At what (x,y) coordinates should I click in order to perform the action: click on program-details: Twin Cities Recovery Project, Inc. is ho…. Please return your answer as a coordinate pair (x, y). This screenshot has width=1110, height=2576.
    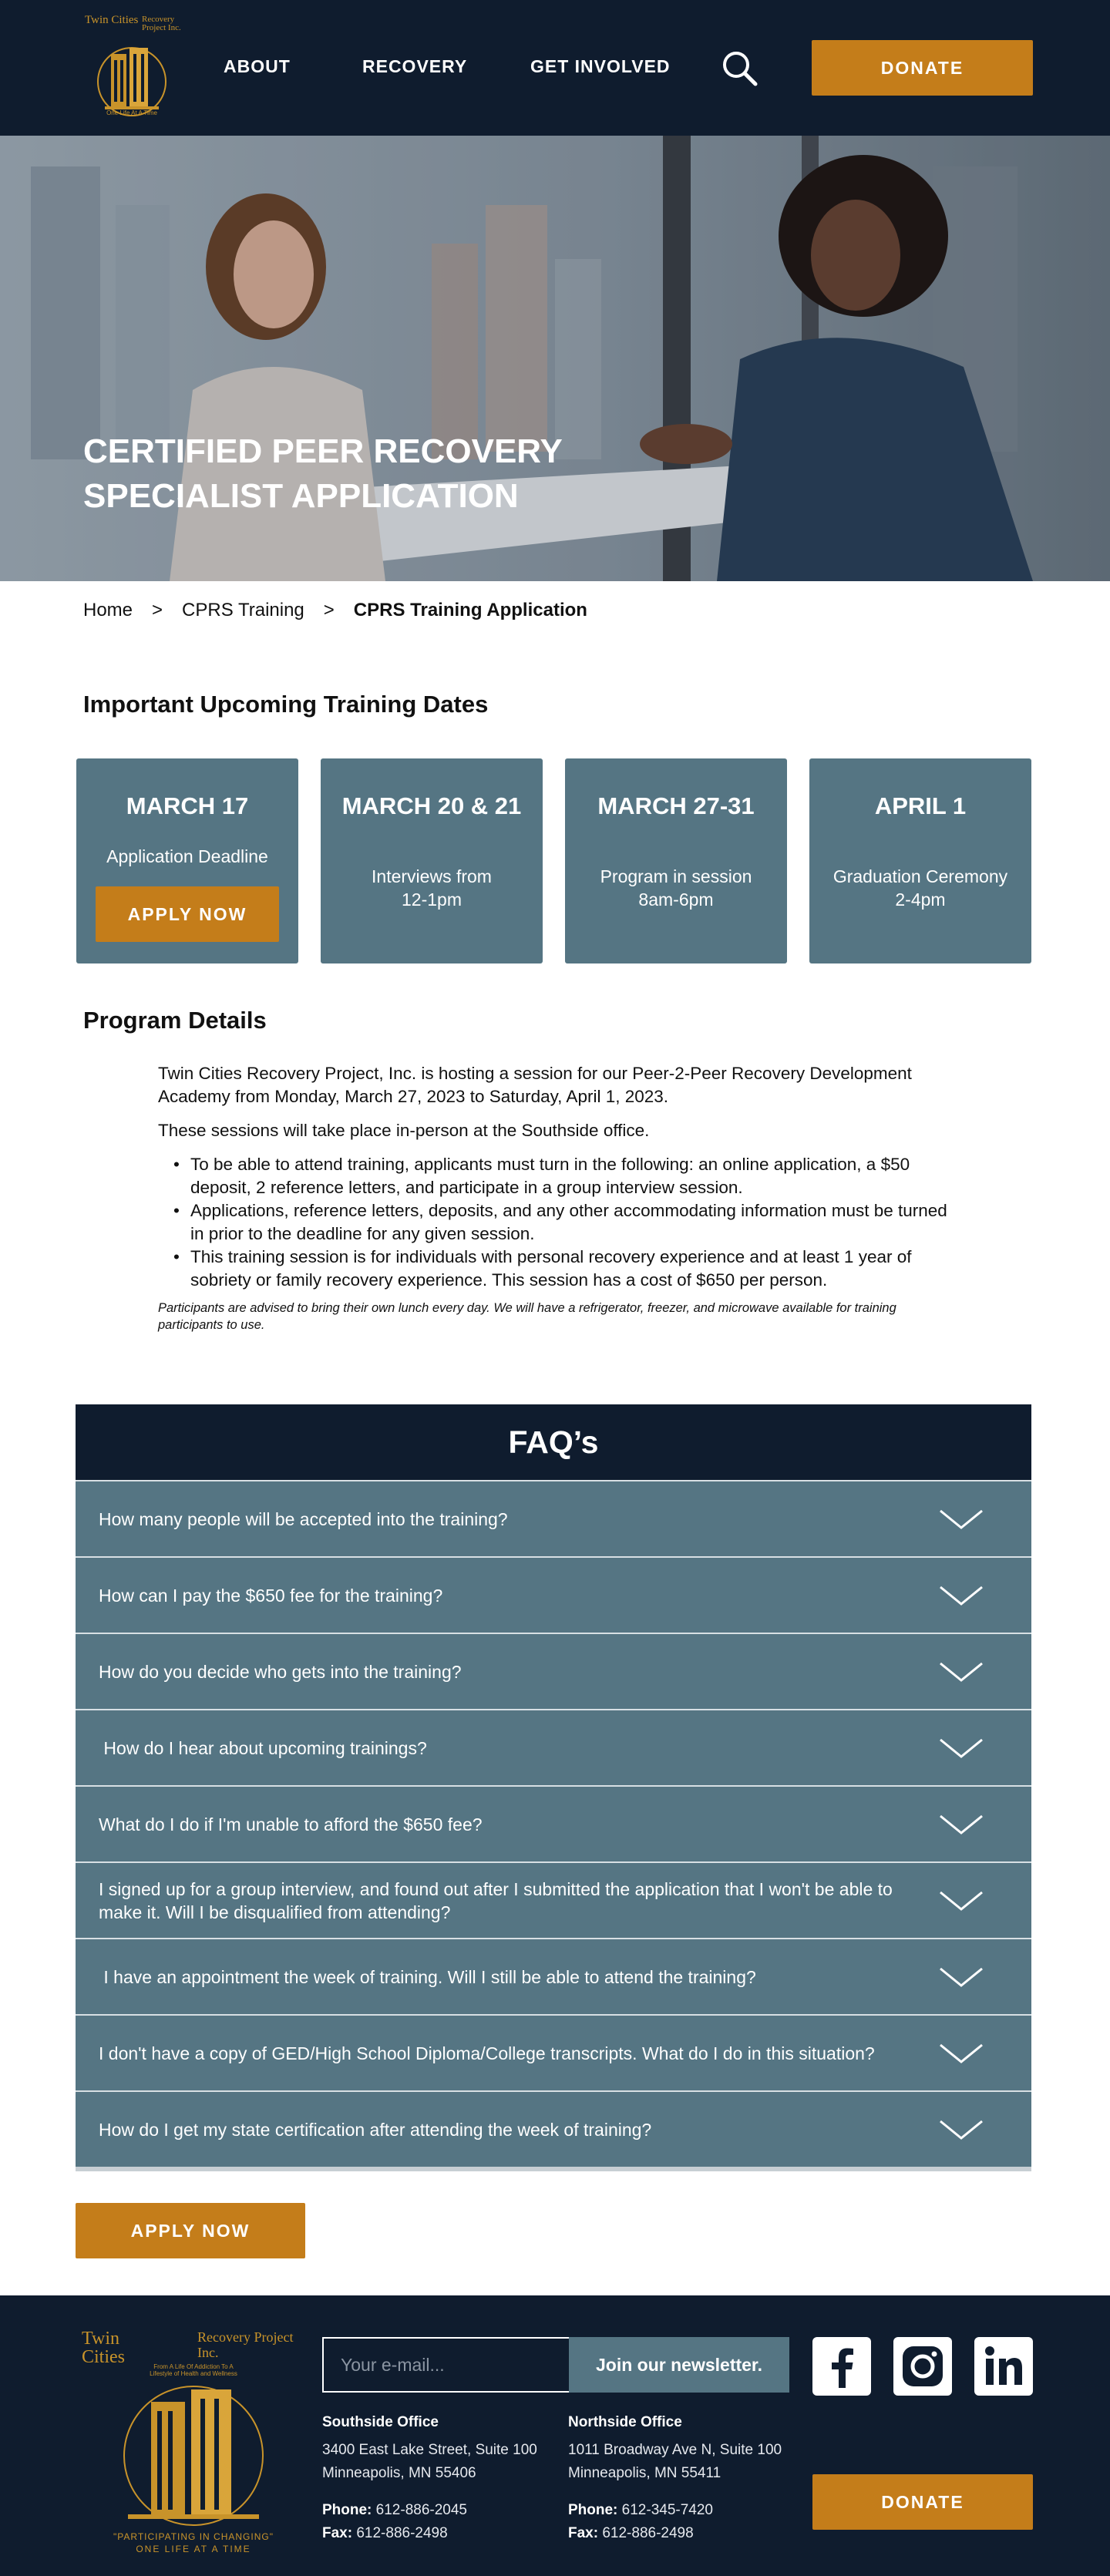
    Looking at the image, I should click on (555, 1197).